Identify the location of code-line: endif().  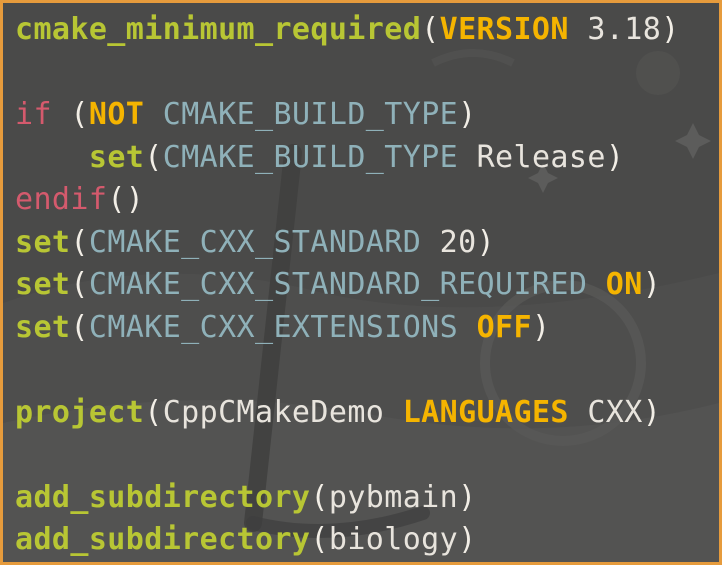
(347, 200).